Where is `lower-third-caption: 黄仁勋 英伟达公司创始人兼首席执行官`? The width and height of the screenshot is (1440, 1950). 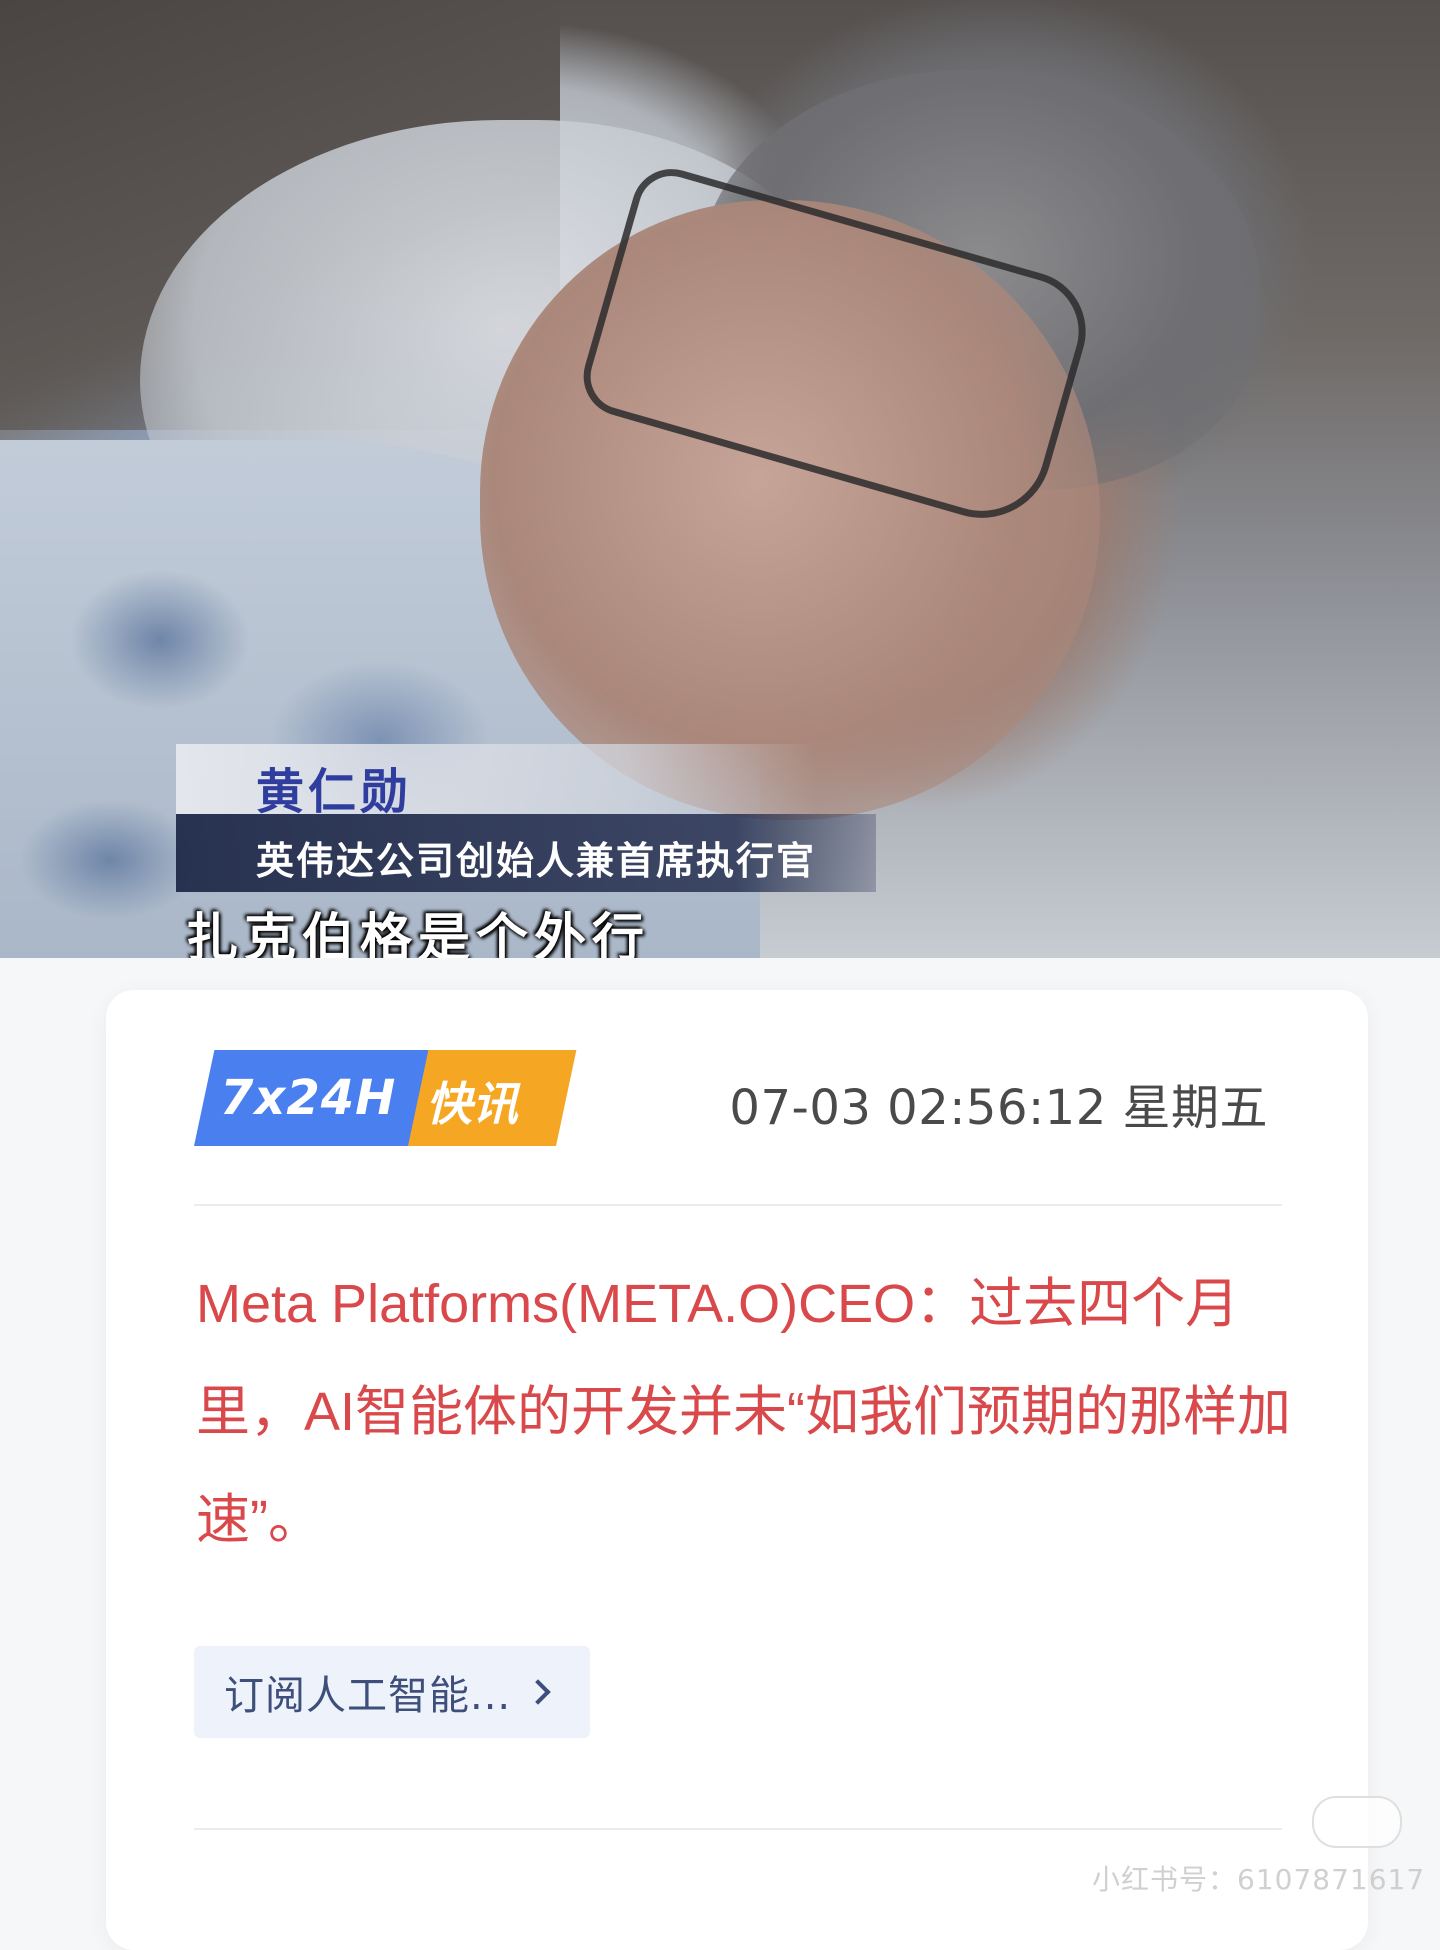 lower-third-caption: 黄仁勋 英伟达公司创始人兼首席执行官 is located at coordinates (526, 819).